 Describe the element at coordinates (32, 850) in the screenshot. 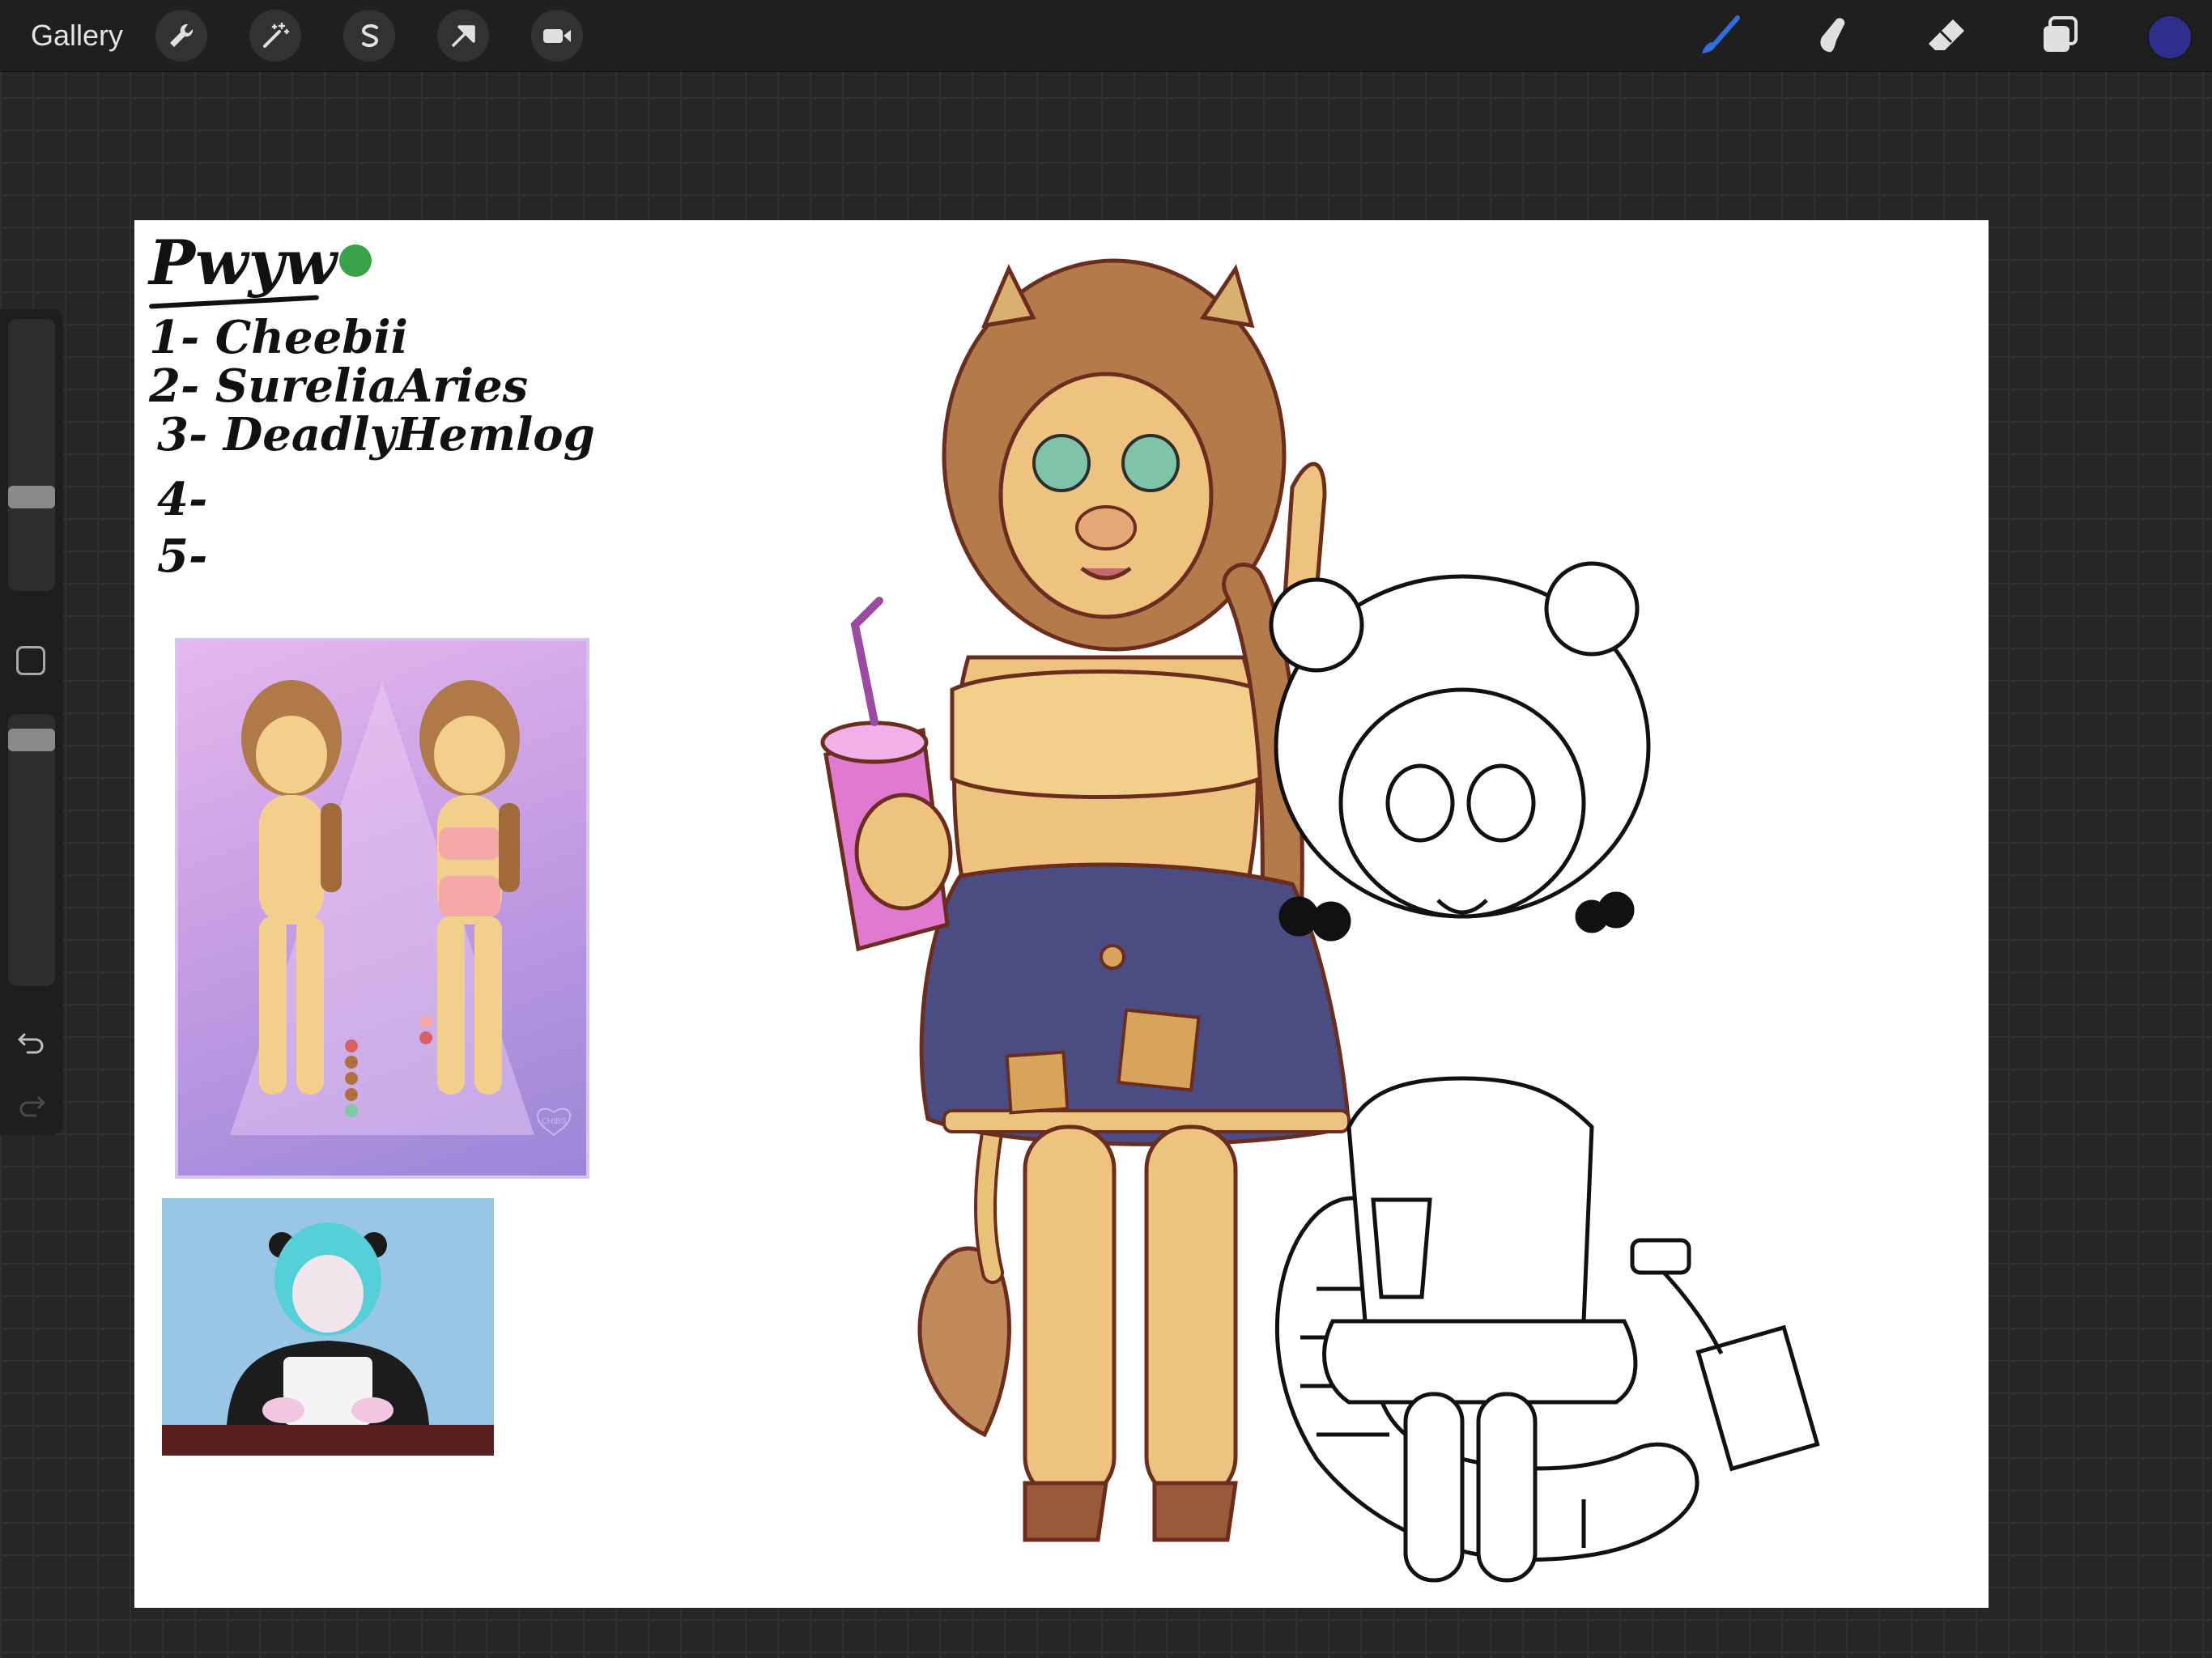

I see `opacity-slider` at that location.